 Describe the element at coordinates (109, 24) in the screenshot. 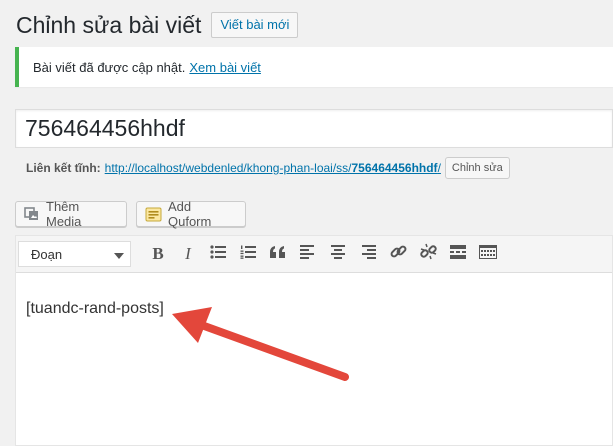

I see `page-title: Chỉnh sửa bài viết` at that location.